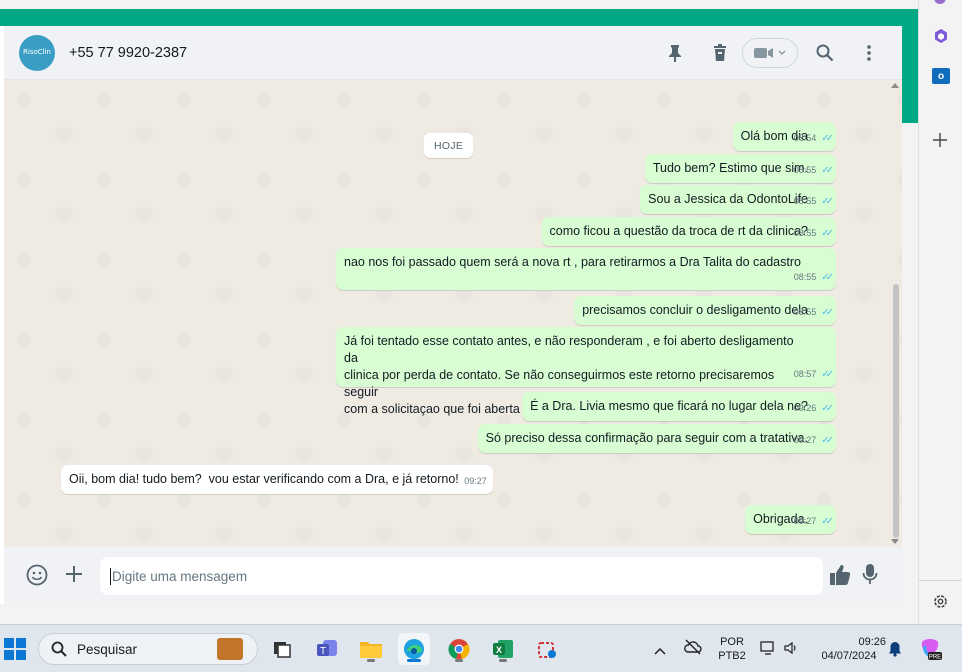  I want to click on clock: 09:26 04/07/2024, so click(849, 649).